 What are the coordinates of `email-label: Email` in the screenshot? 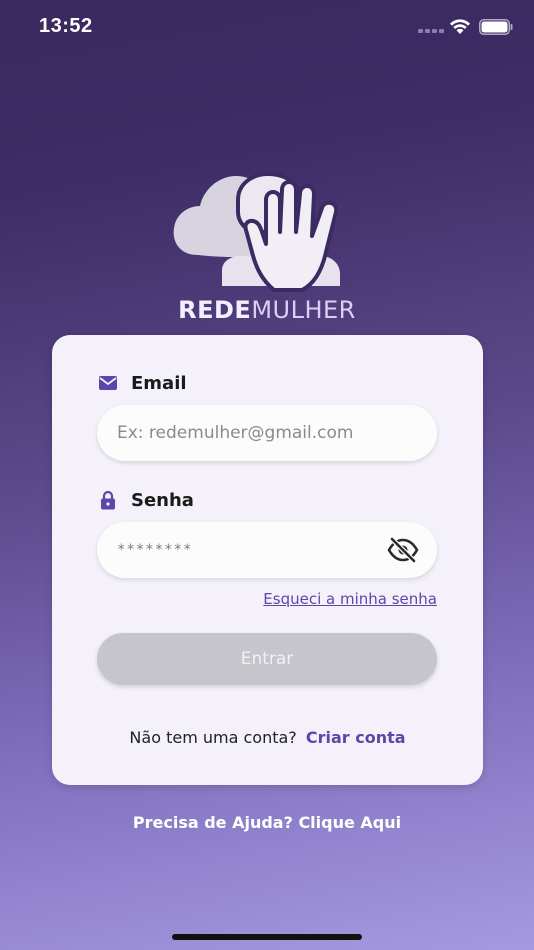 It's located at (159, 383).